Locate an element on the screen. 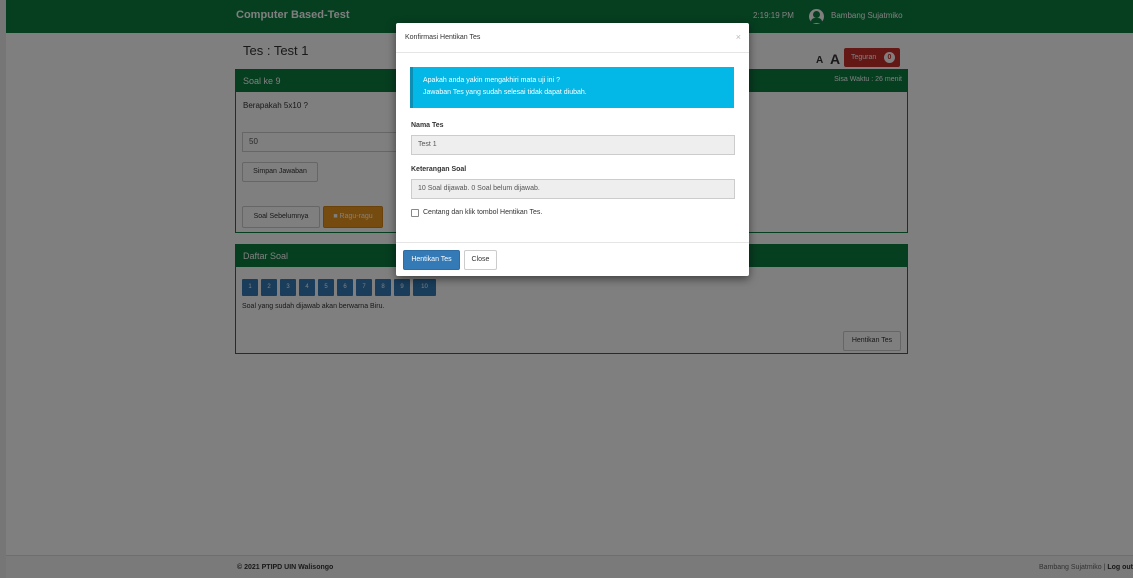  modal-title: Konfirmasi Hentikan Tes is located at coordinates (443, 37).